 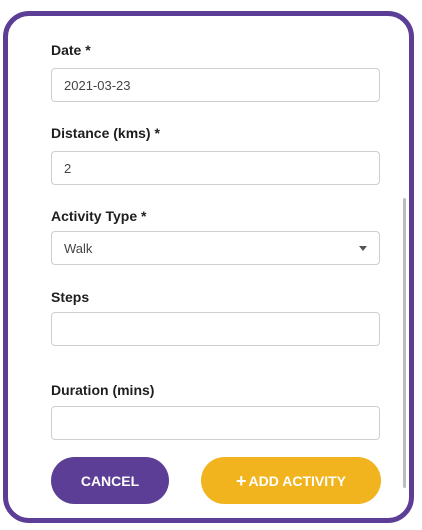 What do you see at coordinates (71, 50) in the screenshot?
I see `date-label: Date *` at bounding box center [71, 50].